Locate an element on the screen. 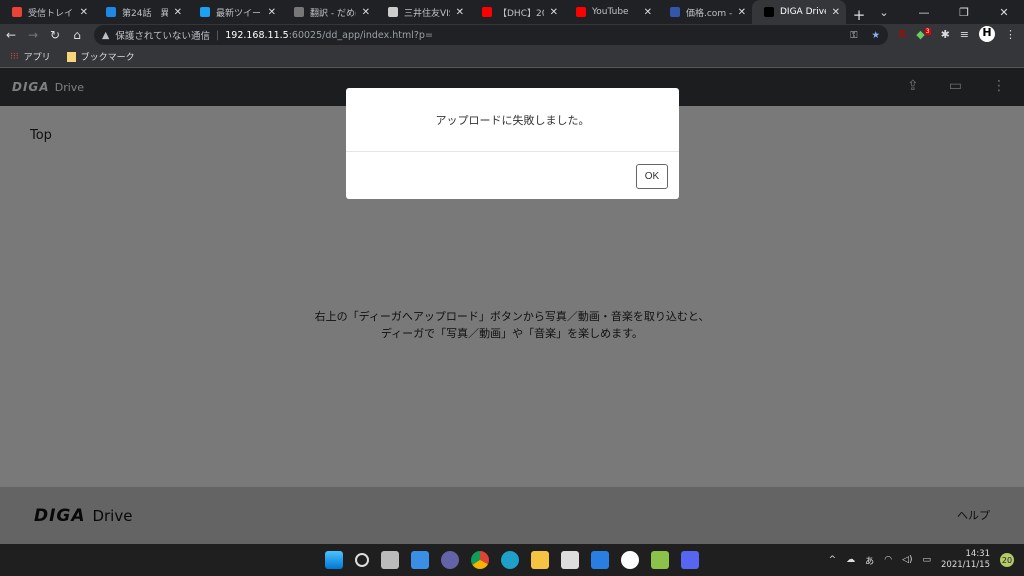 The image size is (1024, 576). apps-grid-icon: ⁝⁝⁝ is located at coordinates (14, 56).